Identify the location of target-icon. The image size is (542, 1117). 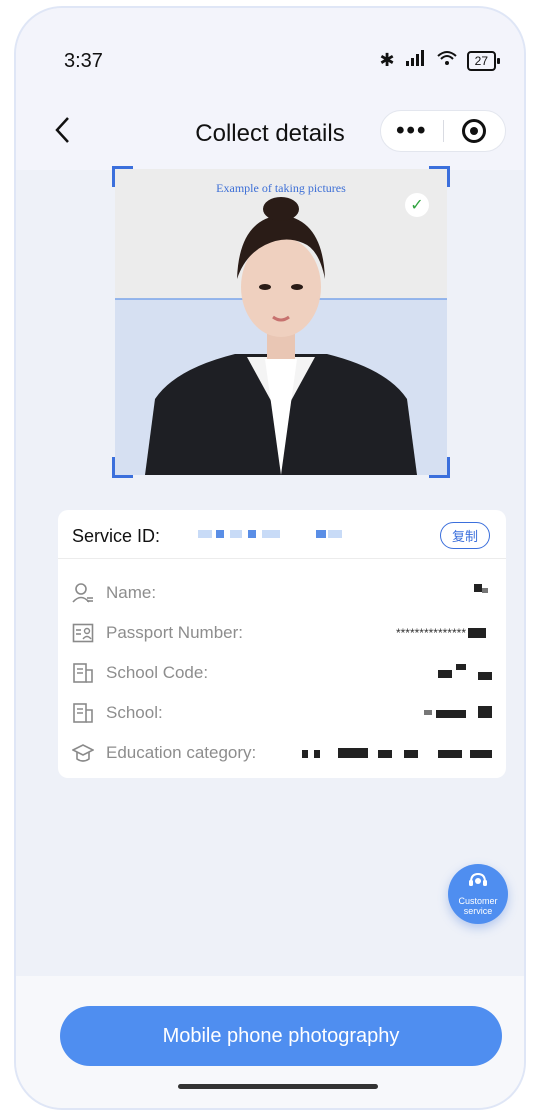
(474, 131).